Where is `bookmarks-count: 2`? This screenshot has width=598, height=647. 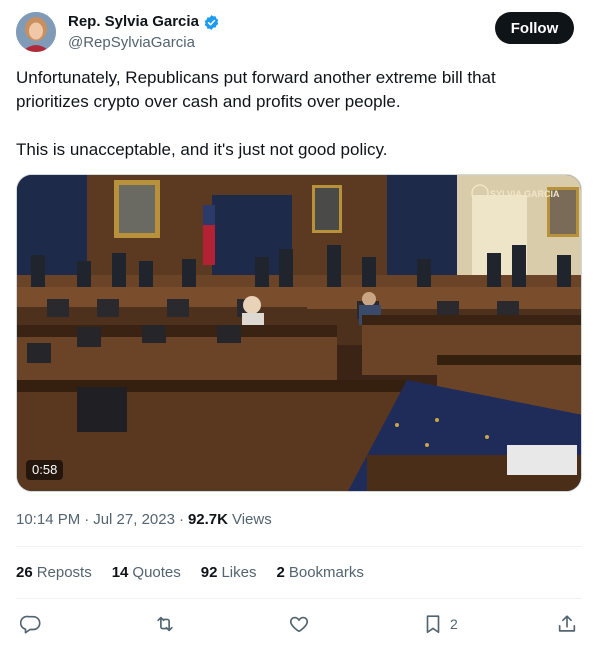 bookmarks-count: 2 is located at coordinates (280, 572).